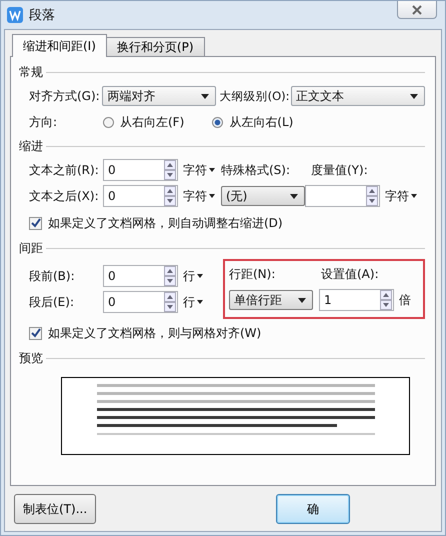 The image size is (446, 536). I want to click on unit-label: 倍, so click(405, 300).